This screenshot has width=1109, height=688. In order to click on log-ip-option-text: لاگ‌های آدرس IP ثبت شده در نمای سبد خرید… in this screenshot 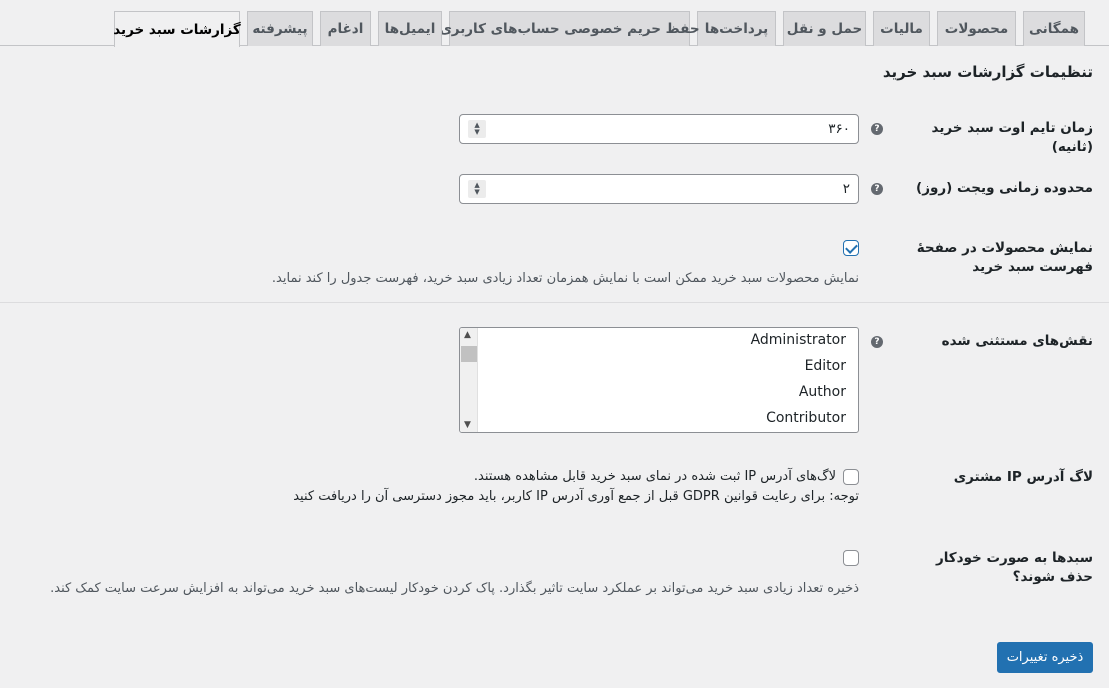, I will do `click(654, 476)`.